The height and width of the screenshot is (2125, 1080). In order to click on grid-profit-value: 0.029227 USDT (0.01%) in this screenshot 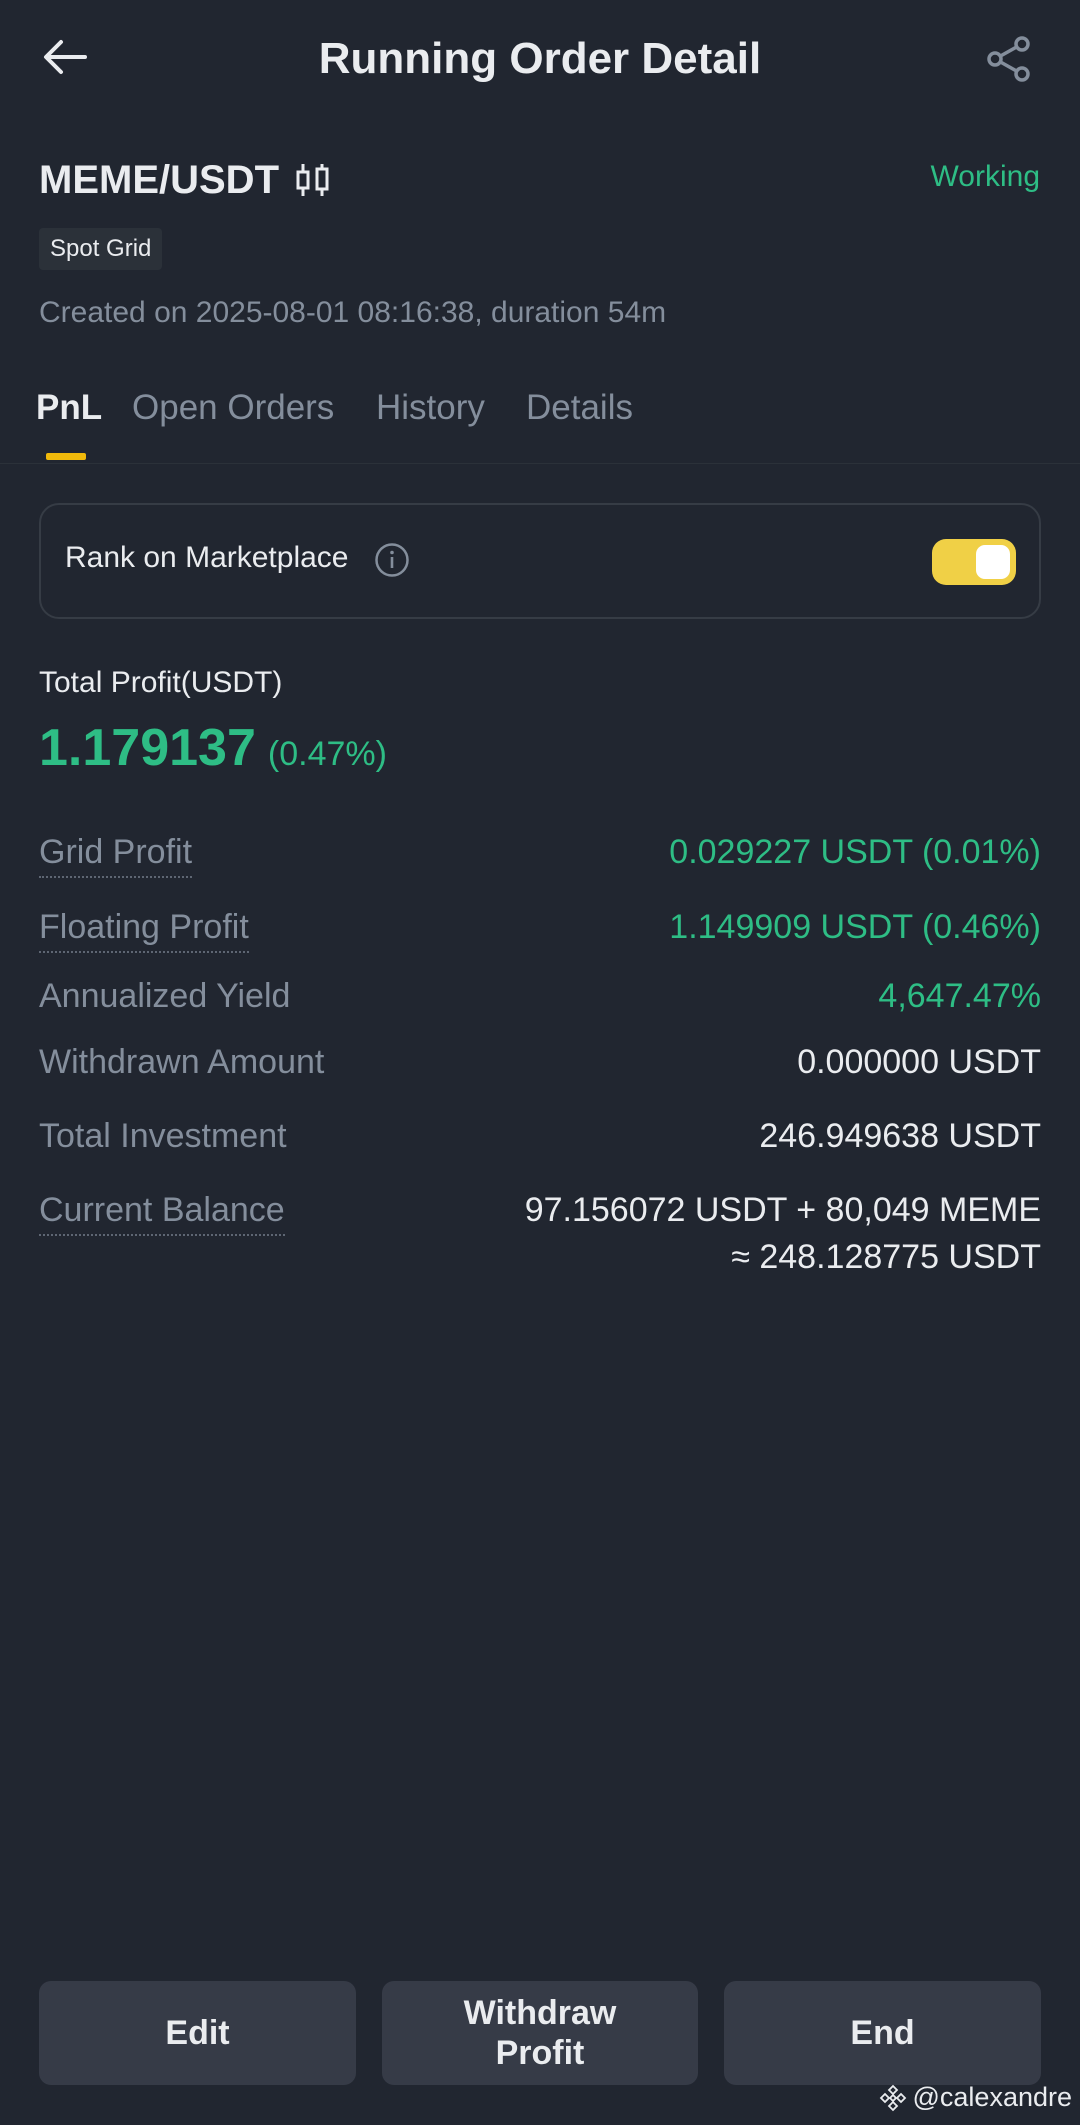, I will do `click(855, 852)`.